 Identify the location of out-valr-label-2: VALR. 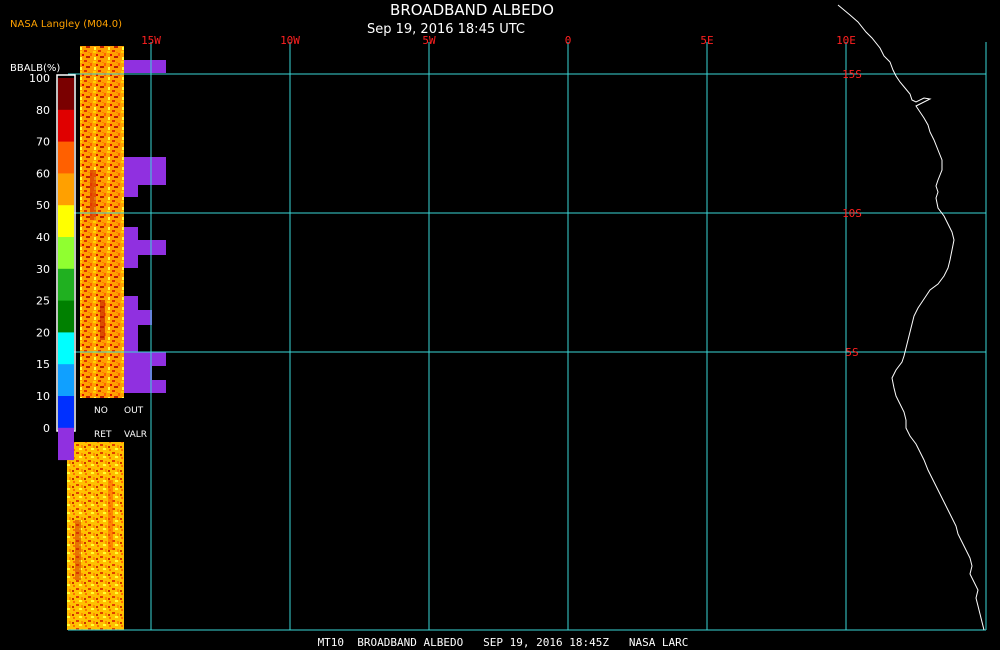
(135, 435).